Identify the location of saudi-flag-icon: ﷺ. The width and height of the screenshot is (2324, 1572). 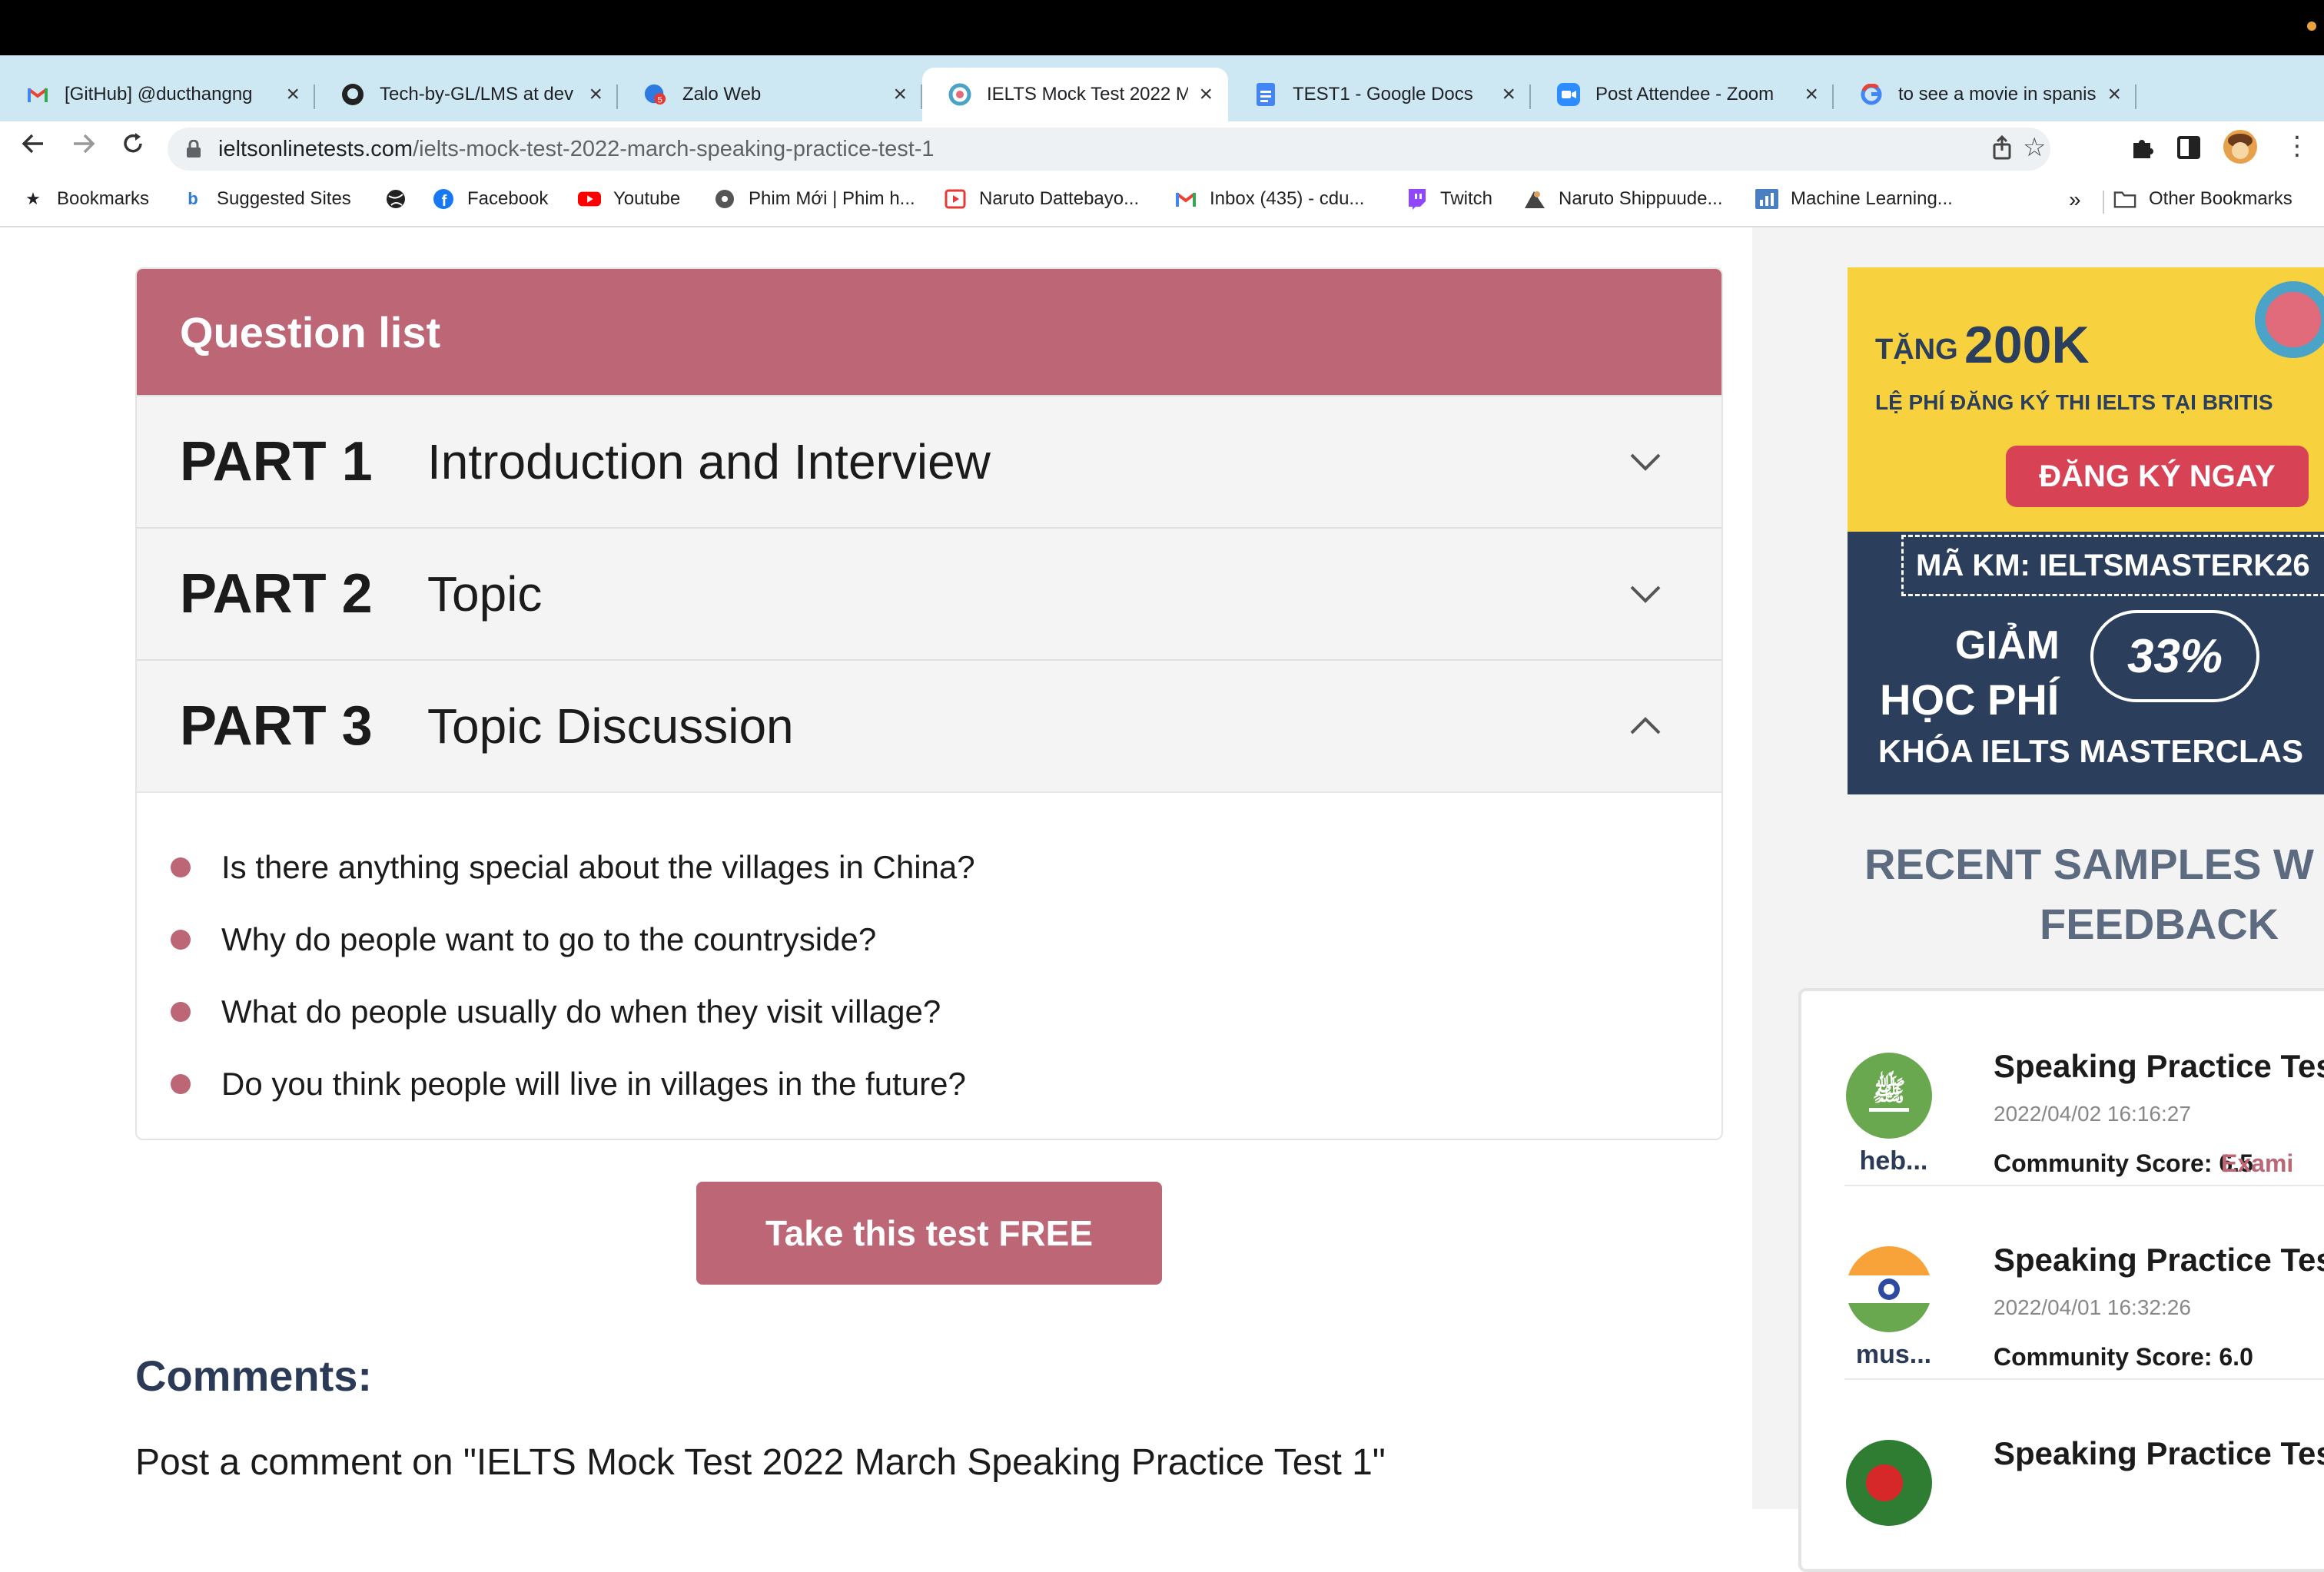
(1889, 1096).